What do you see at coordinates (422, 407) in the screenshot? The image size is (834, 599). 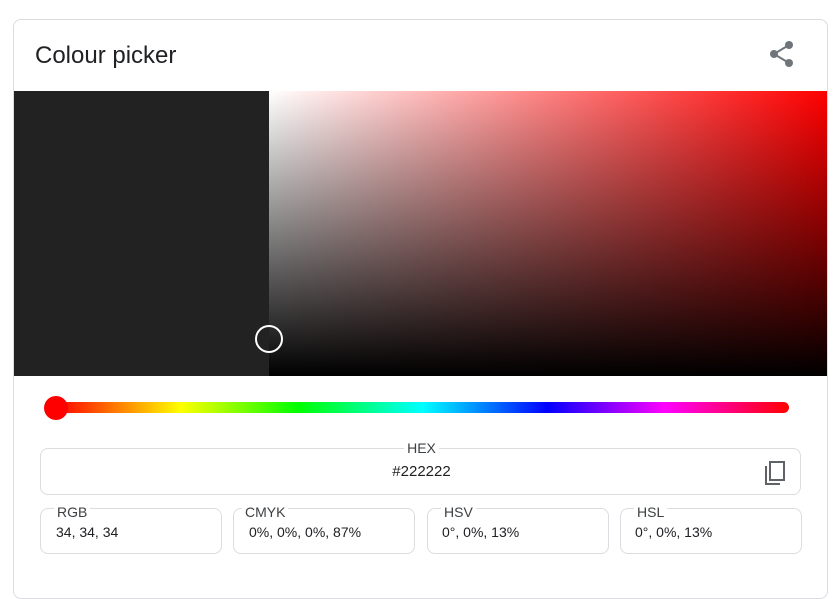 I see `hue-slider-track` at bounding box center [422, 407].